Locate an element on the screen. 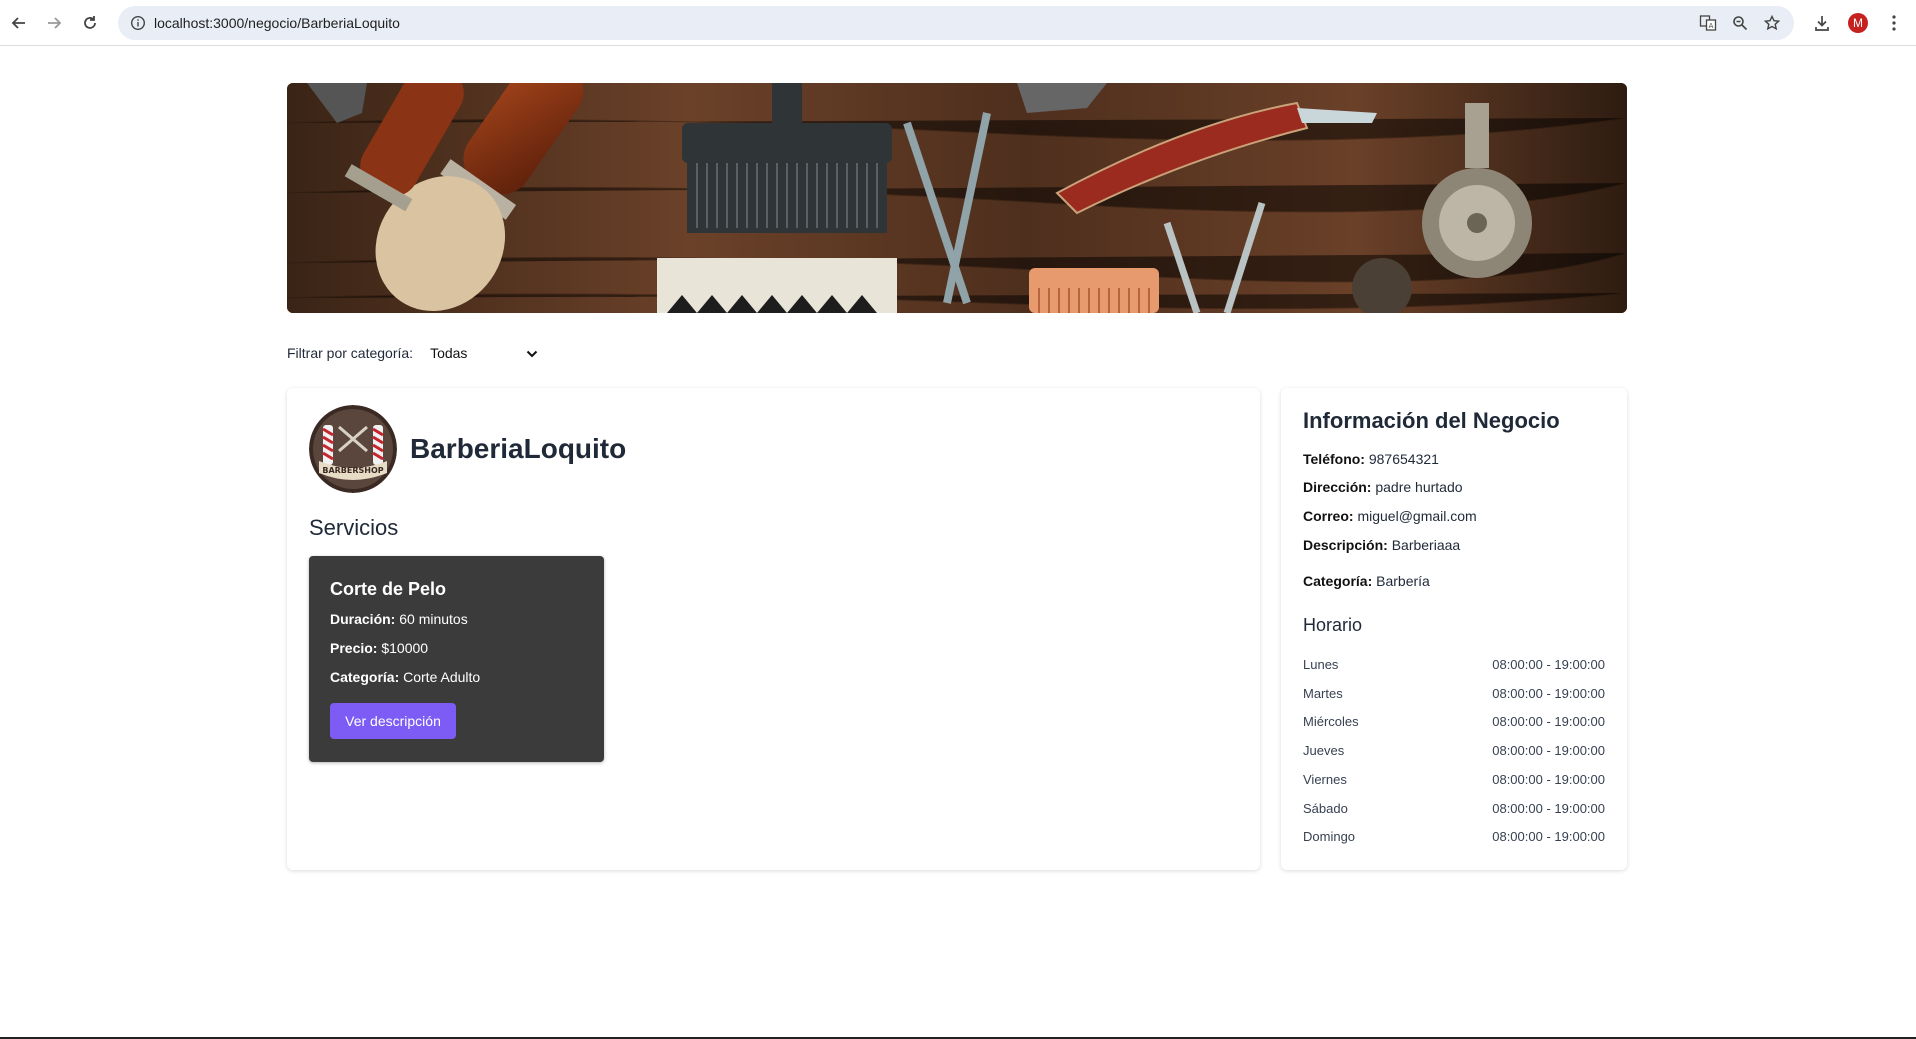 The height and width of the screenshot is (1039, 1916). filter-label: Filtrar por categoría: is located at coordinates (350, 353).